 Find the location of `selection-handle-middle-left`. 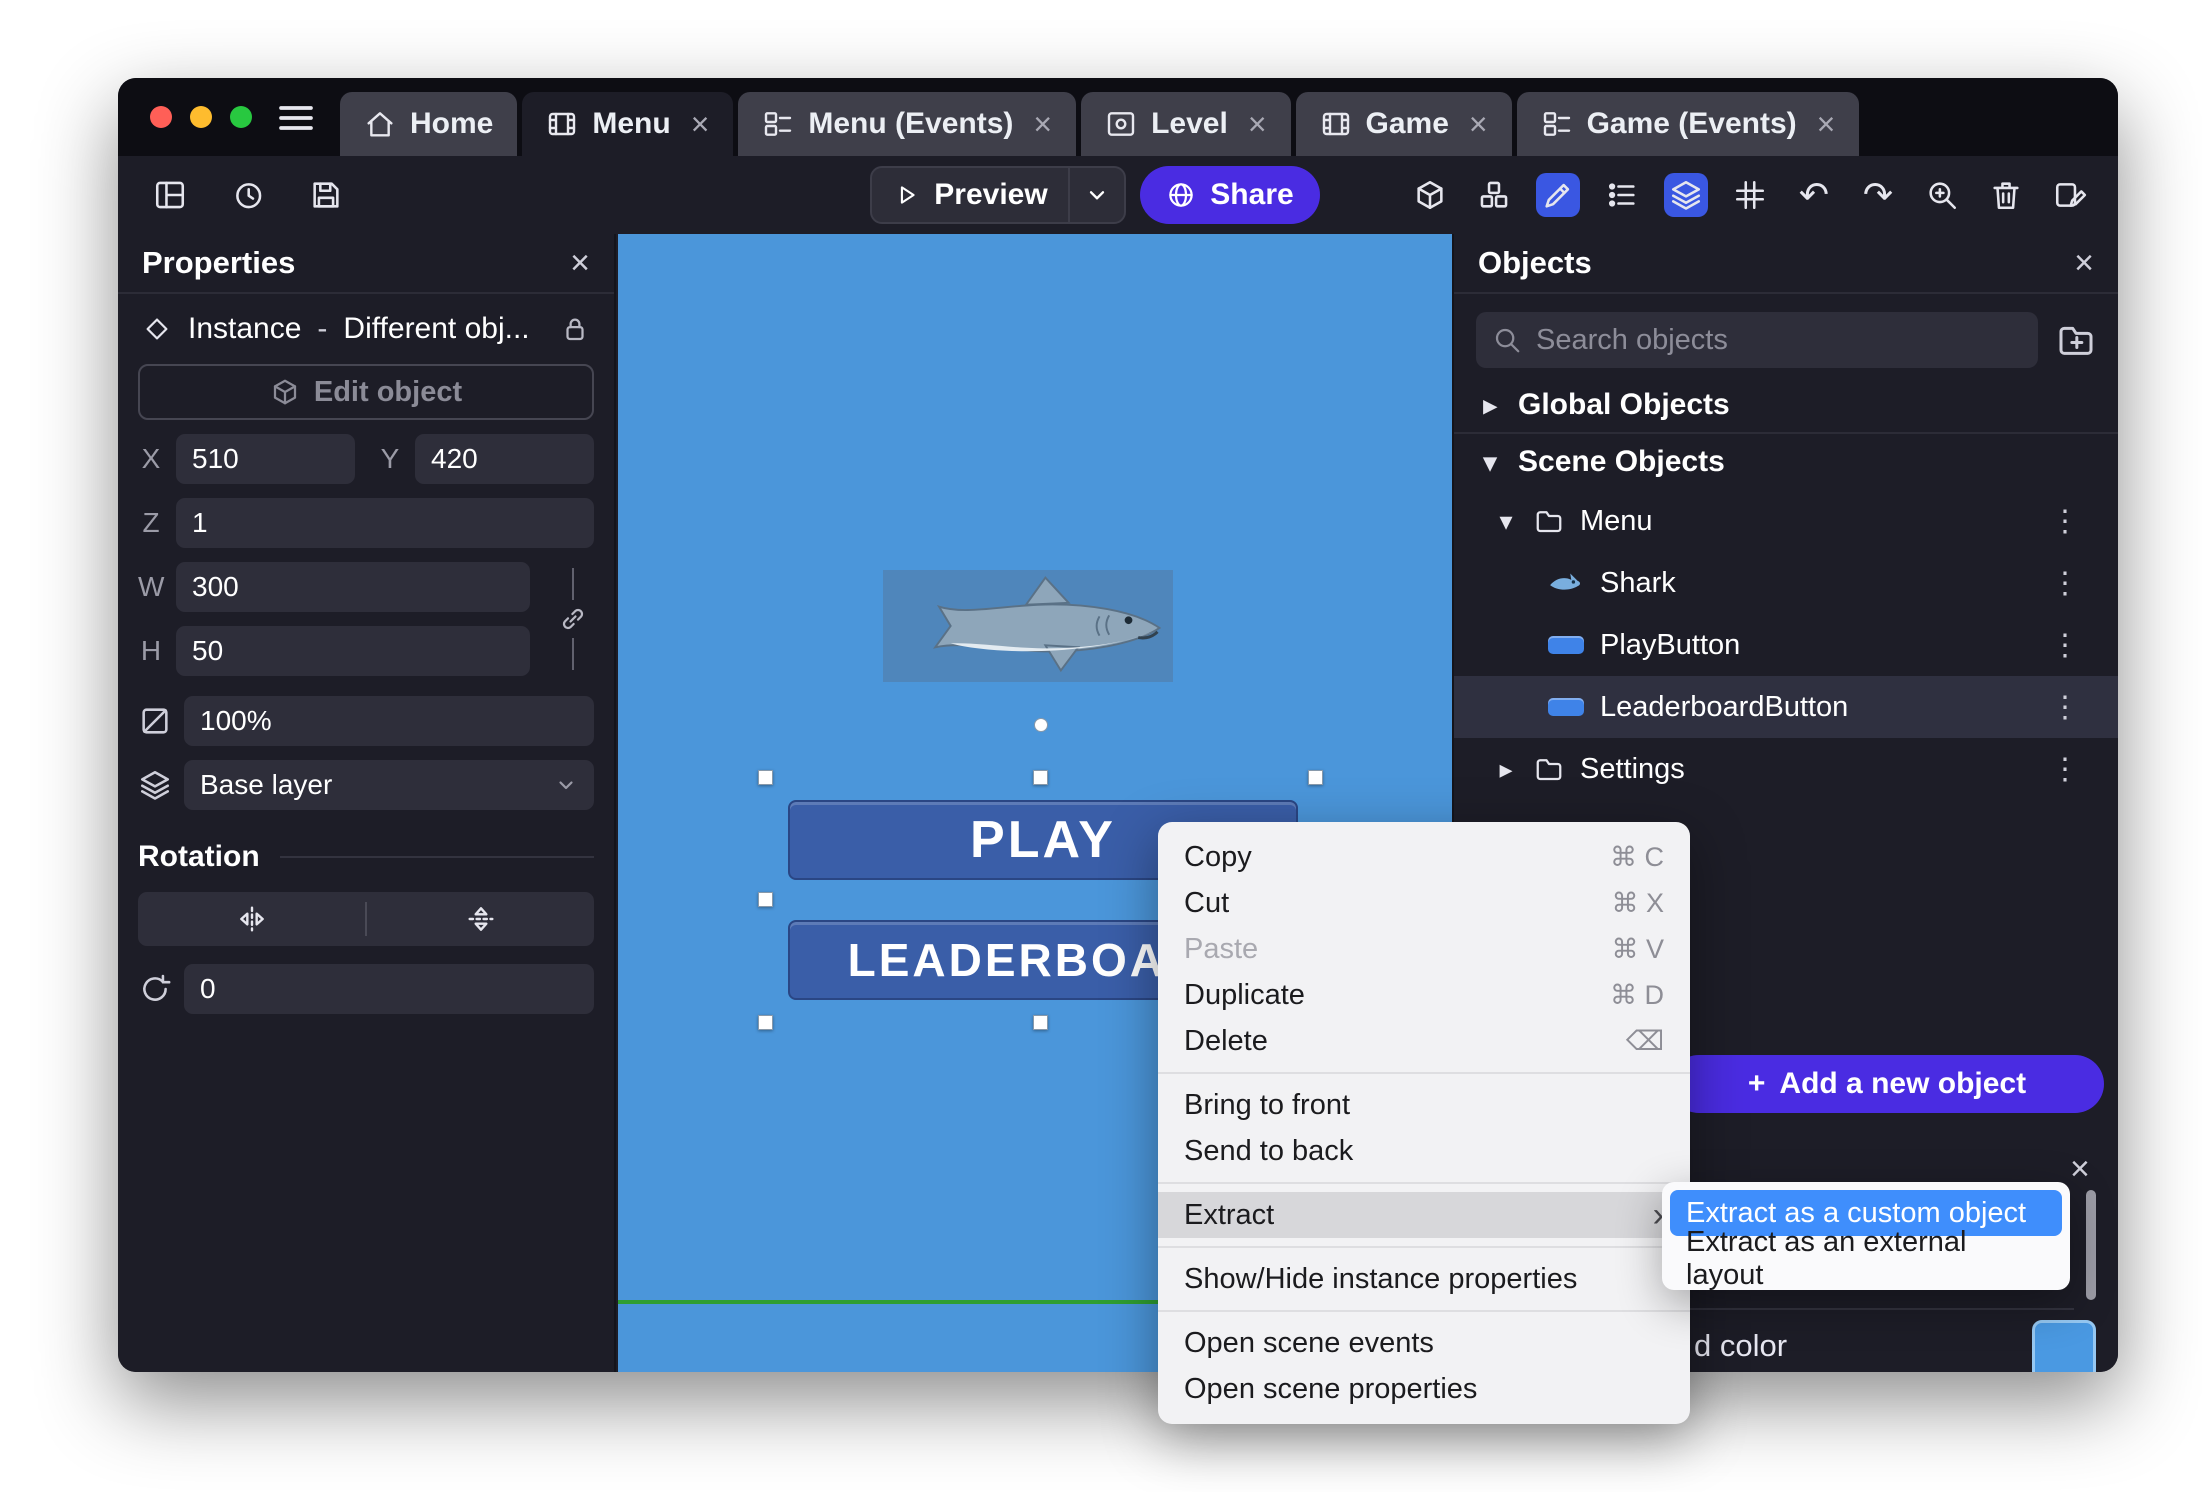

selection-handle-middle-left is located at coordinates (765, 899).